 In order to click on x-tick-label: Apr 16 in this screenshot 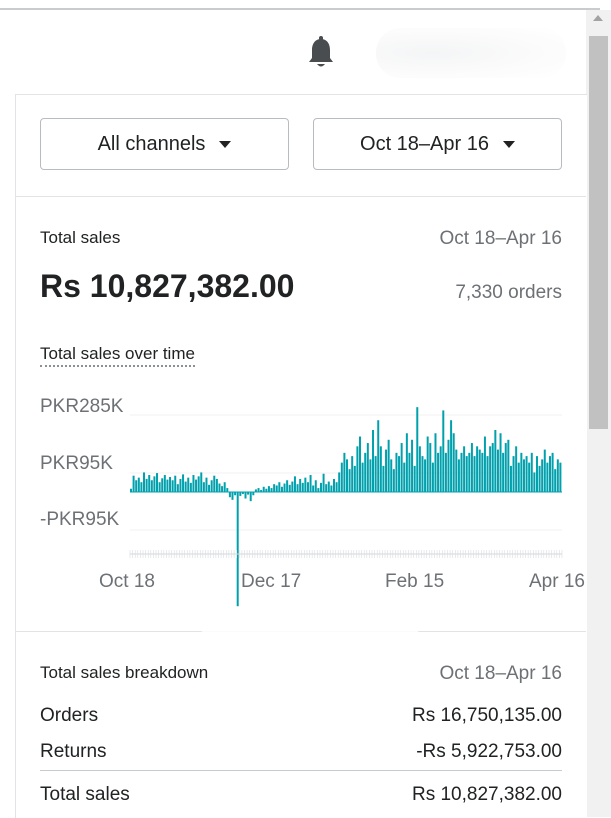, I will do `click(557, 581)`.